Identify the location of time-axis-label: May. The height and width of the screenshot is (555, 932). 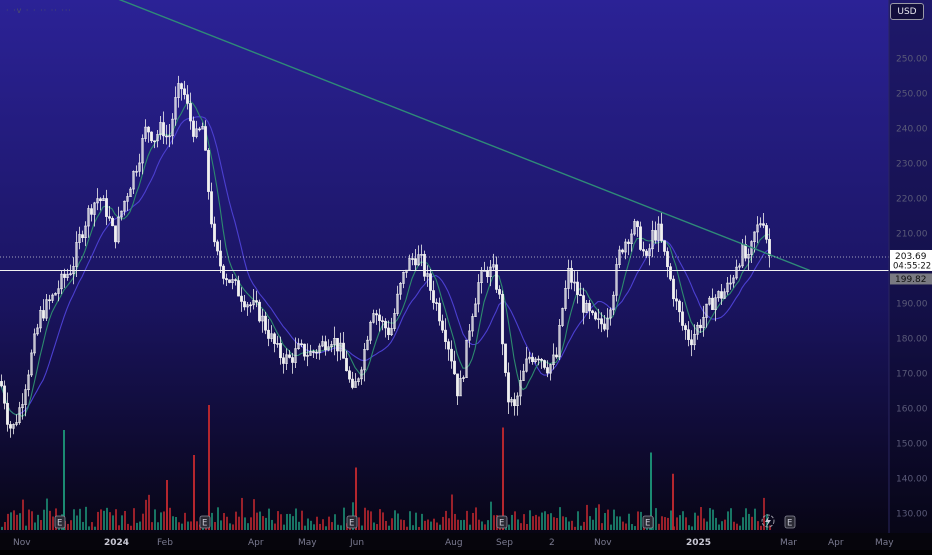
(307, 543).